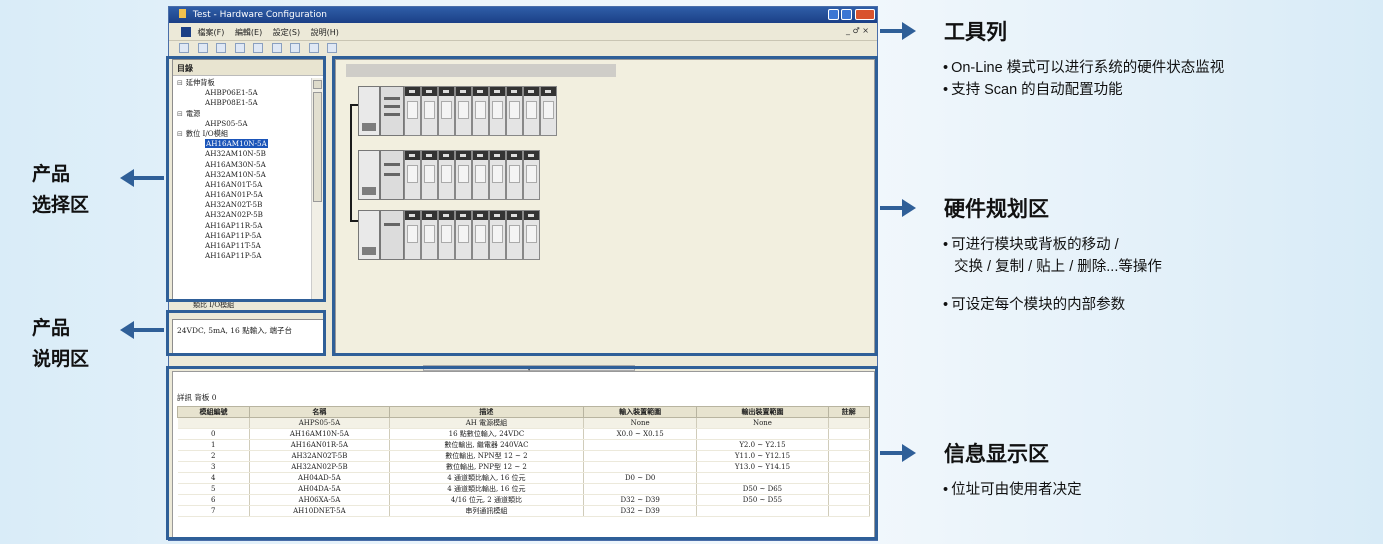 Image resolution: width=1383 pixels, height=544 pixels. Describe the element at coordinates (1083, 90) in the screenshot. I see `bullet: 支持 Scan 的自动配置功能` at that location.